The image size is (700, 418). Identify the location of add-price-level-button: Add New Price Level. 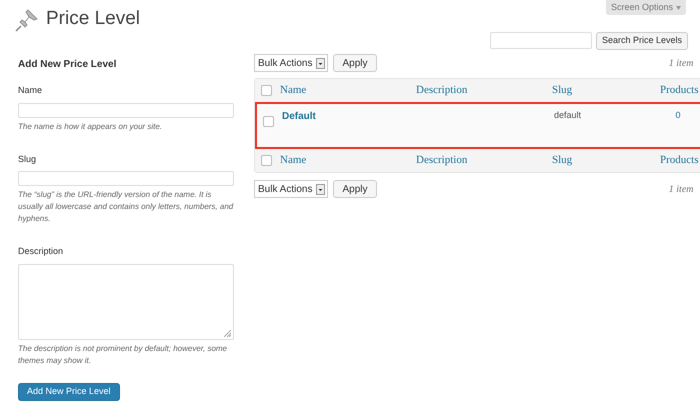
(69, 391).